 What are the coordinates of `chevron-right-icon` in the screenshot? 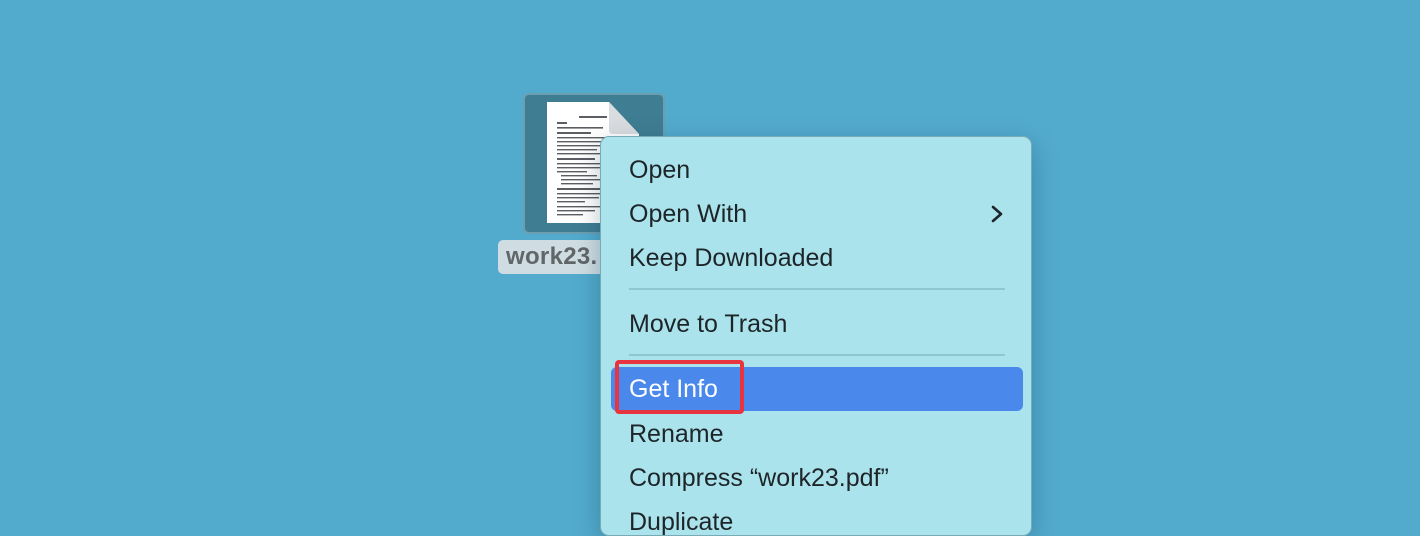 It's located at (997, 214).